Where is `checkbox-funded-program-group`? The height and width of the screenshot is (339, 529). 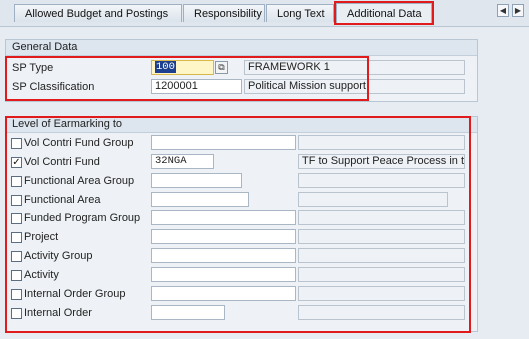 checkbox-funded-program-group is located at coordinates (16, 218).